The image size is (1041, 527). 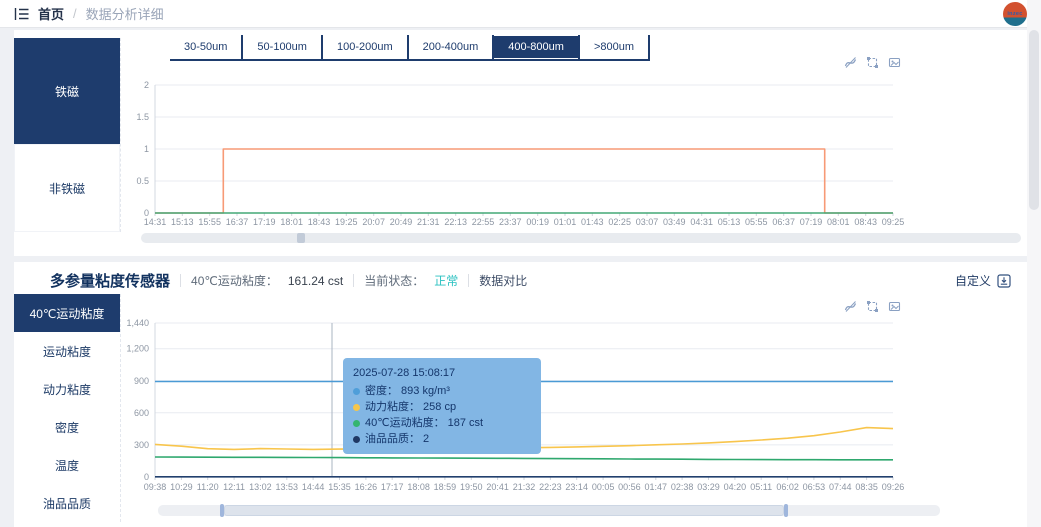 I want to click on size-tab-30-50um: 30-50um, so click(x=205, y=47).